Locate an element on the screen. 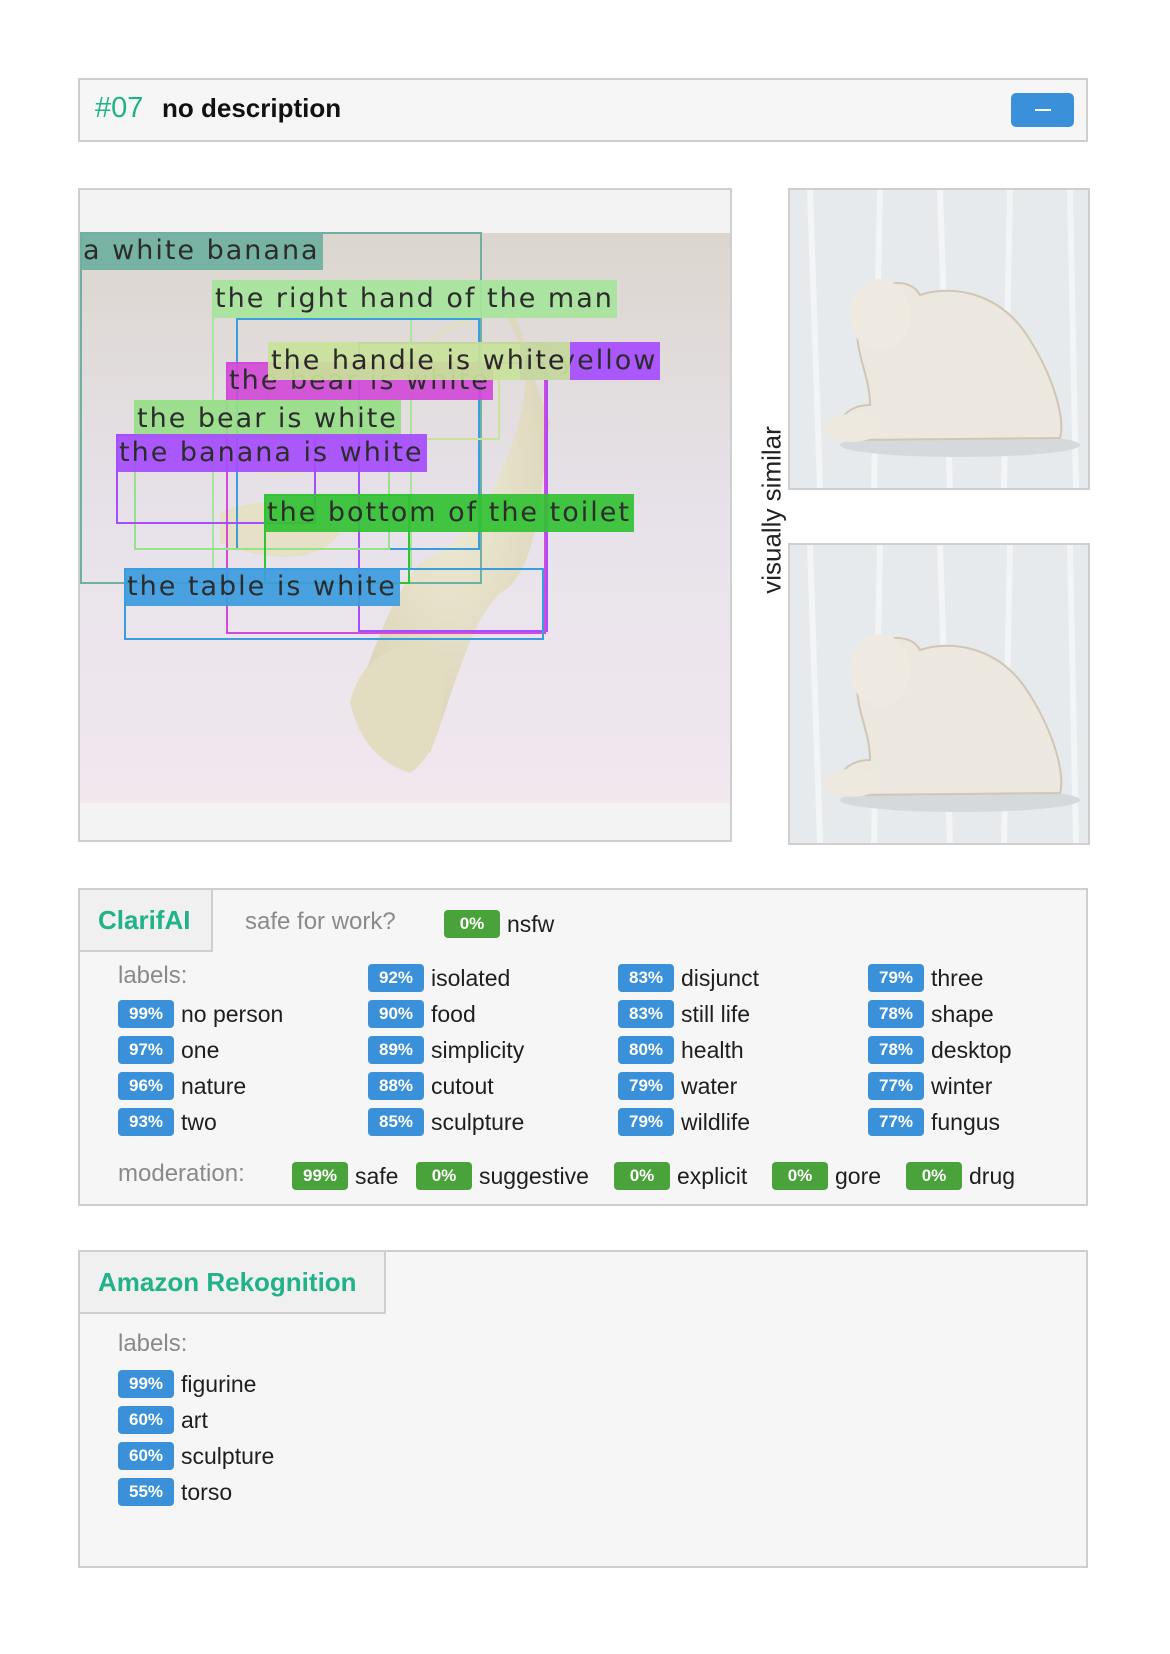 Image resolution: width=1170 pixels, height=1654 pixels. item-number: #07 is located at coordinates (119, 108).